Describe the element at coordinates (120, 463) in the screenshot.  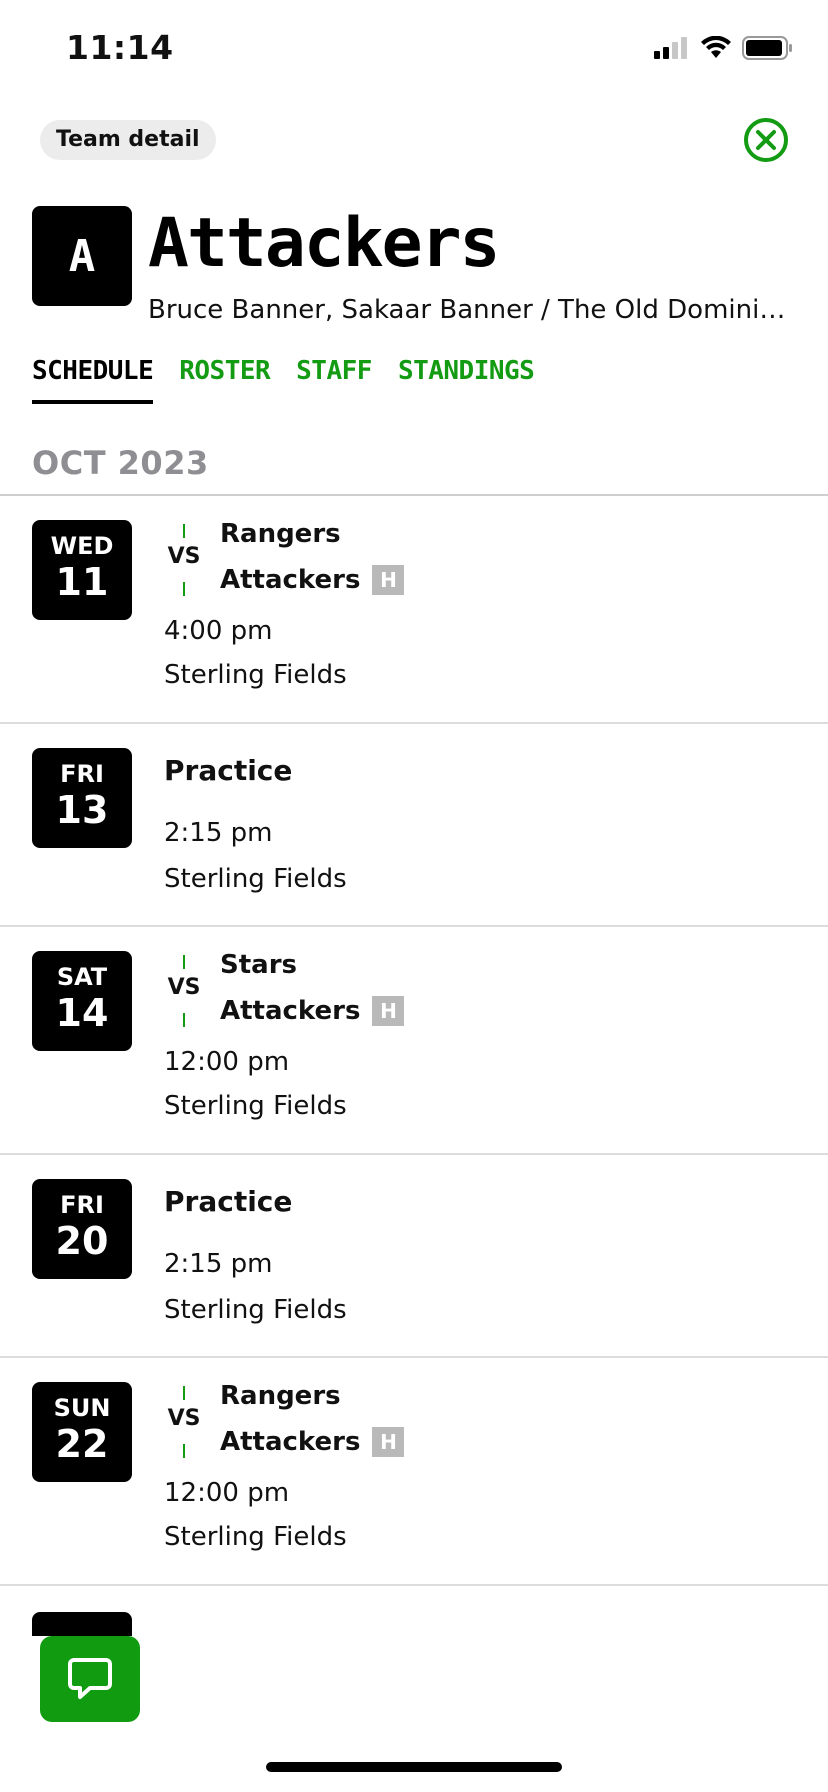
I see `month-header: OCT 2023` at that location.